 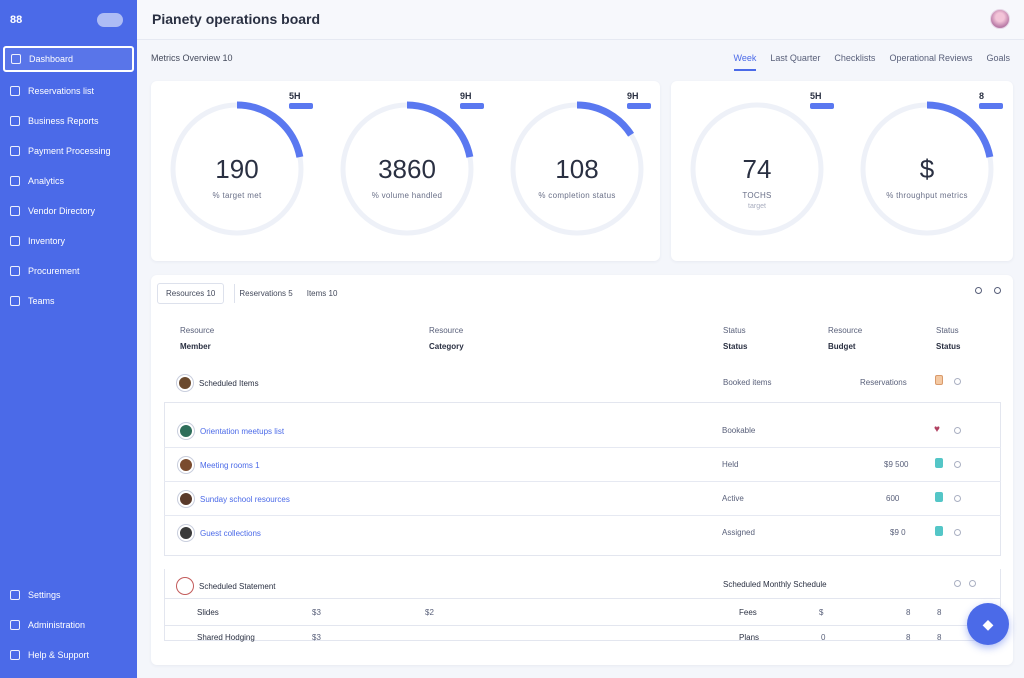 I want to click on sidebar-item-label: Procurement, so click(x=54, y=271).